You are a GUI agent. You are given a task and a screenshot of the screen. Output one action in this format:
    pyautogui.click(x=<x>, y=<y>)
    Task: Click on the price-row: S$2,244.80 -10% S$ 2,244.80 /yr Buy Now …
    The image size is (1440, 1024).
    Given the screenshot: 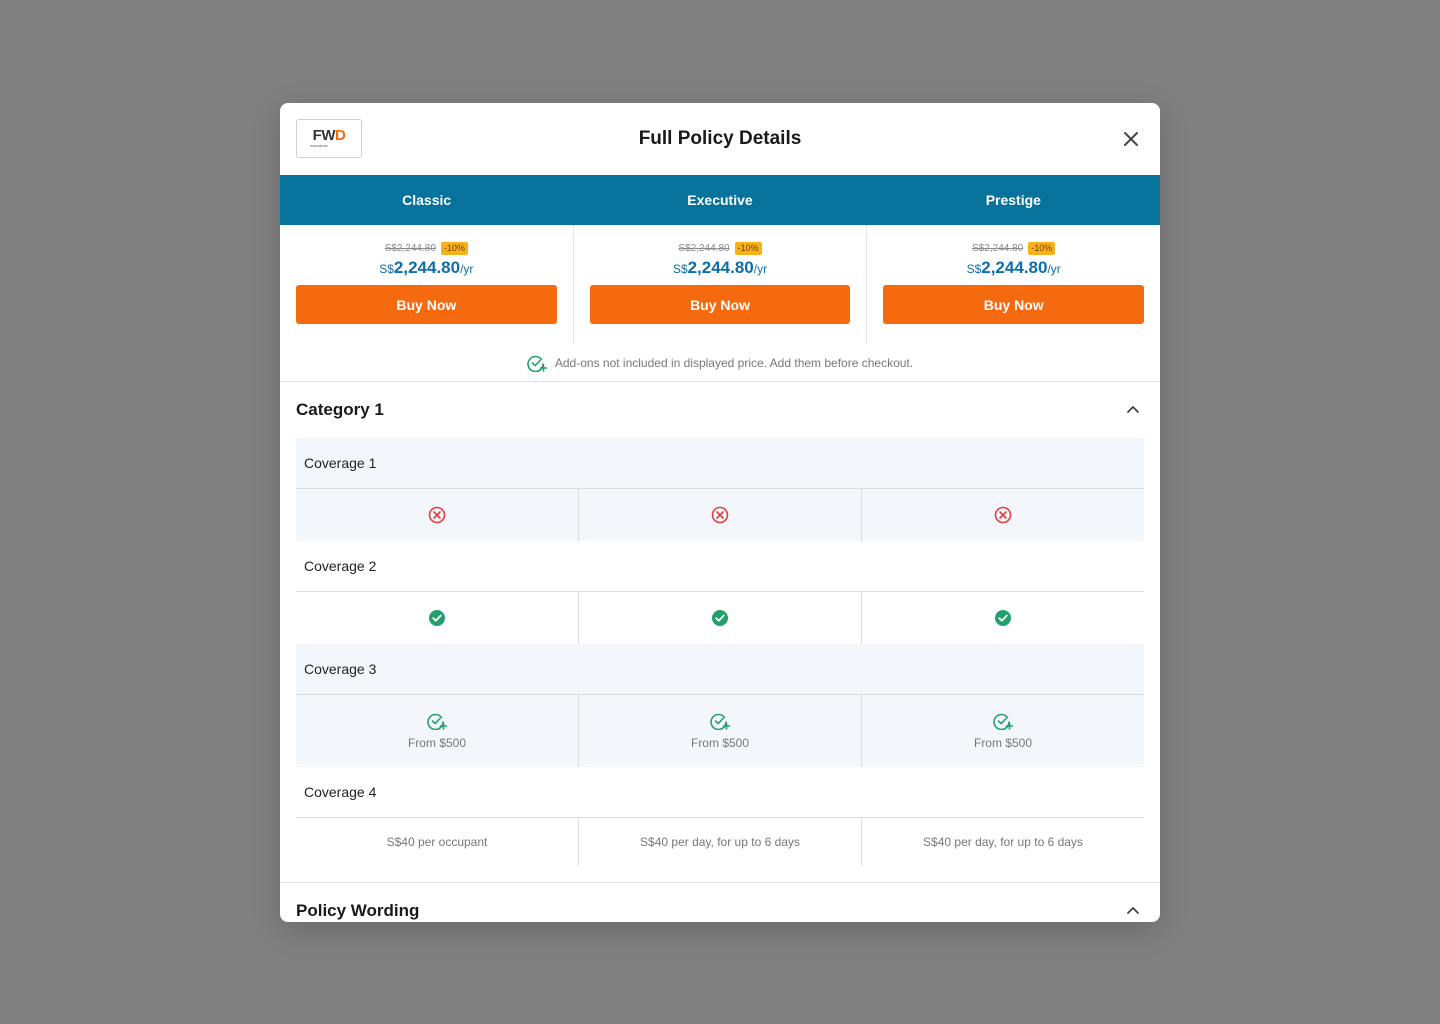 What is the action you would take?
    pyautogui.click(x=720, y=284)
    